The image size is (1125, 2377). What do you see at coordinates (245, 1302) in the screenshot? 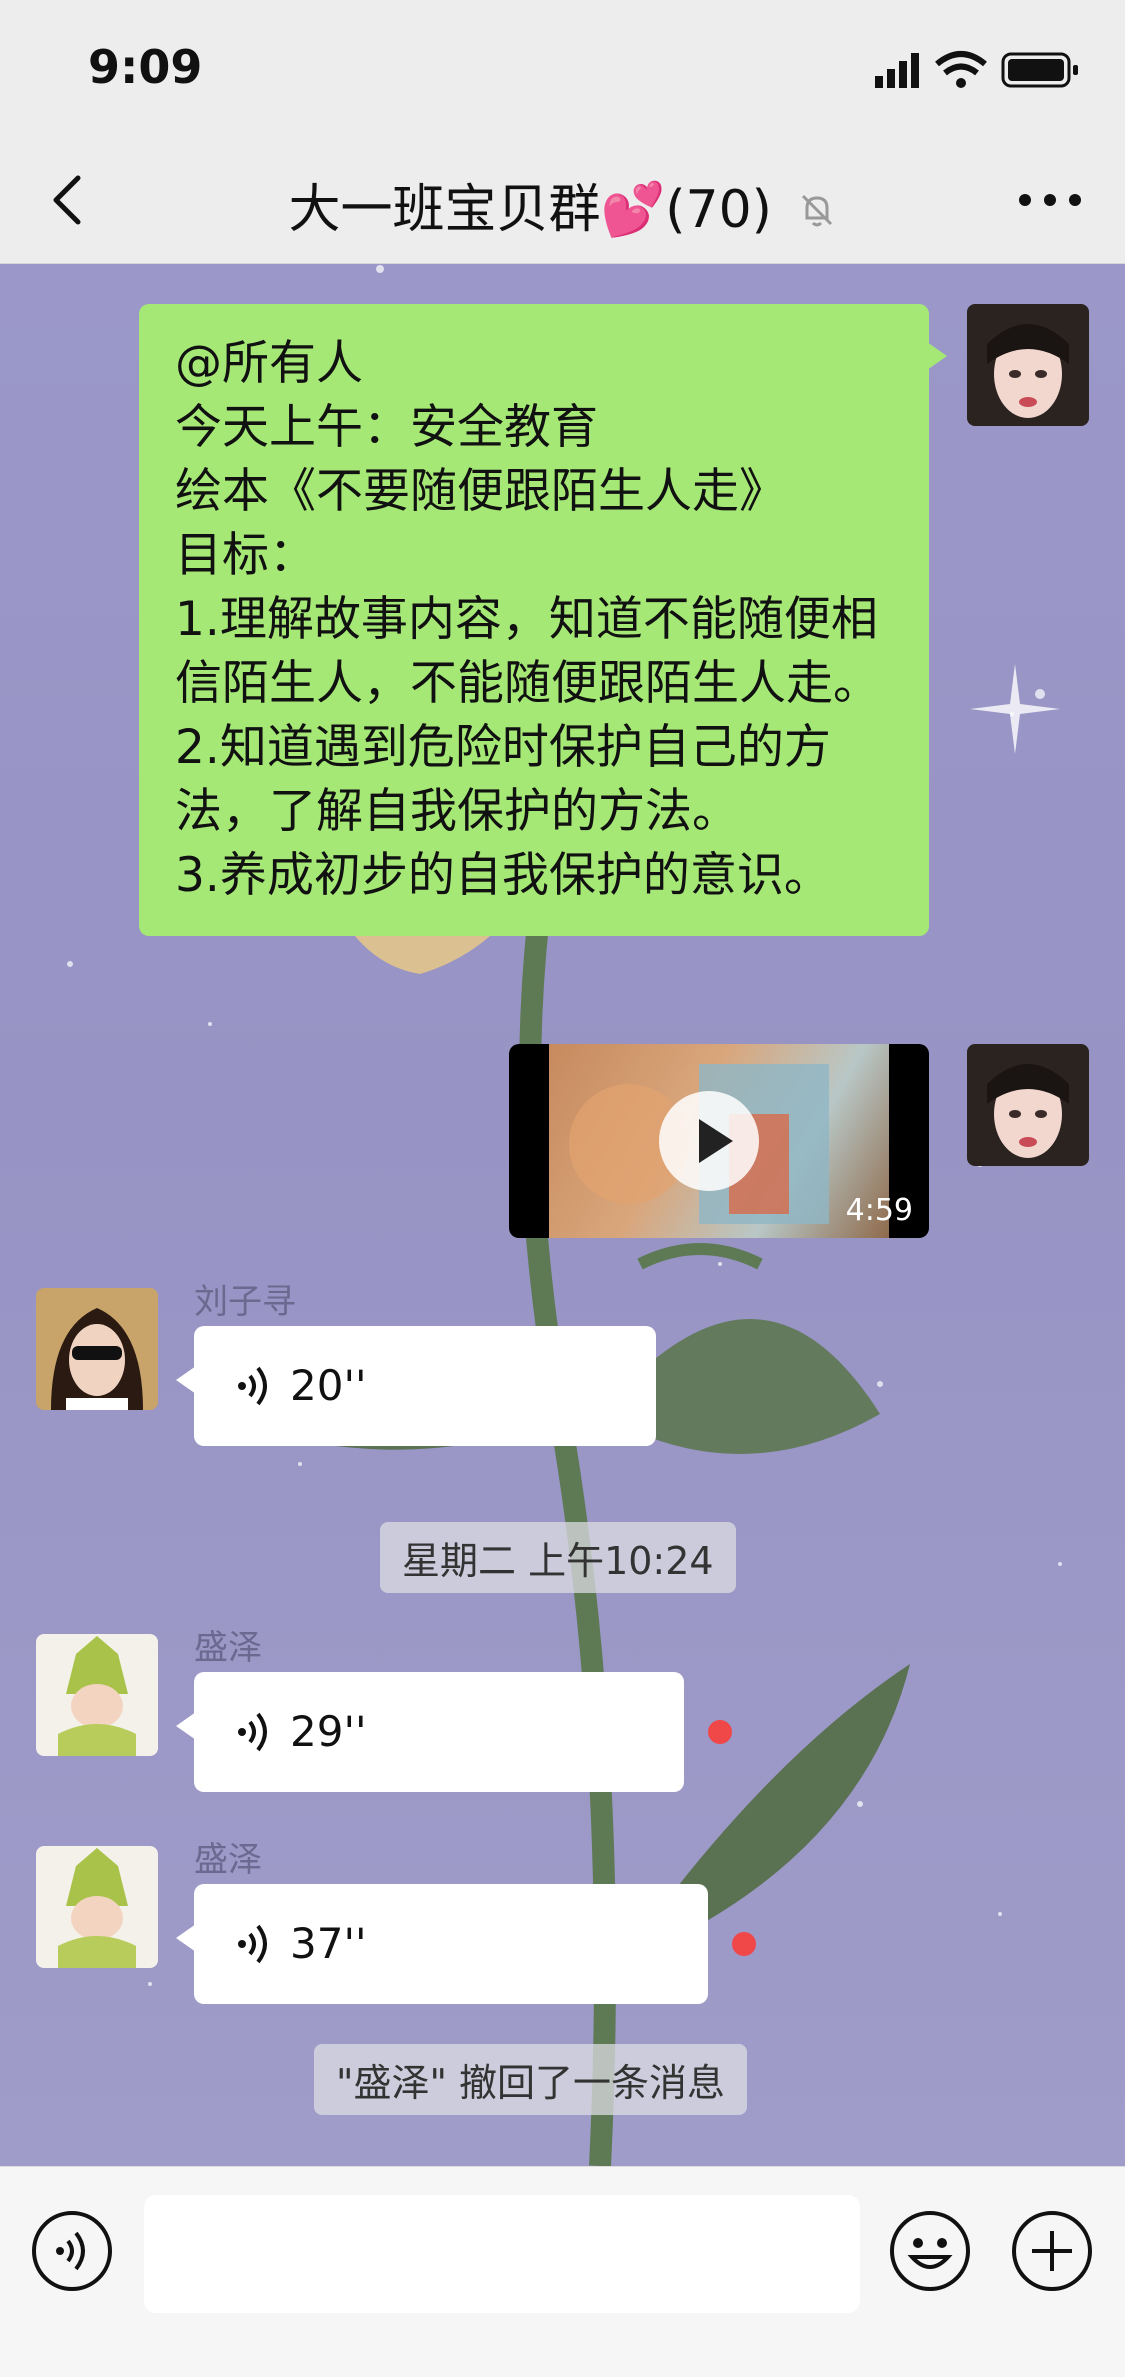
I see `sender-name: 刘子寻` at bounding box center [245, 1302].